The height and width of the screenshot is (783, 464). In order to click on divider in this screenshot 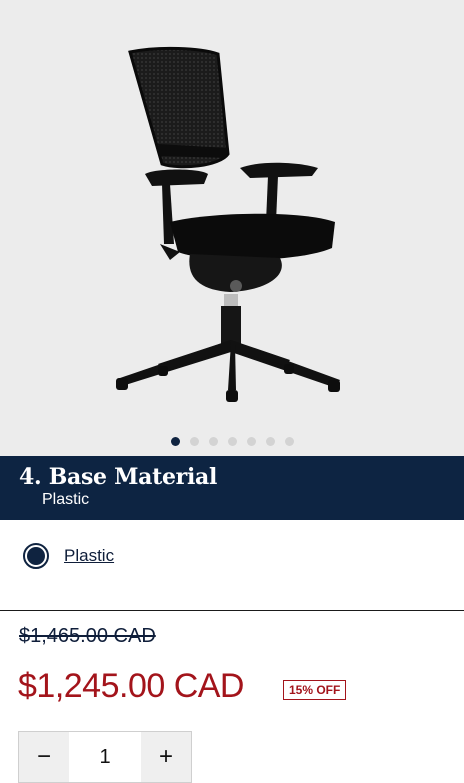, I will do `click(232, 610)`.